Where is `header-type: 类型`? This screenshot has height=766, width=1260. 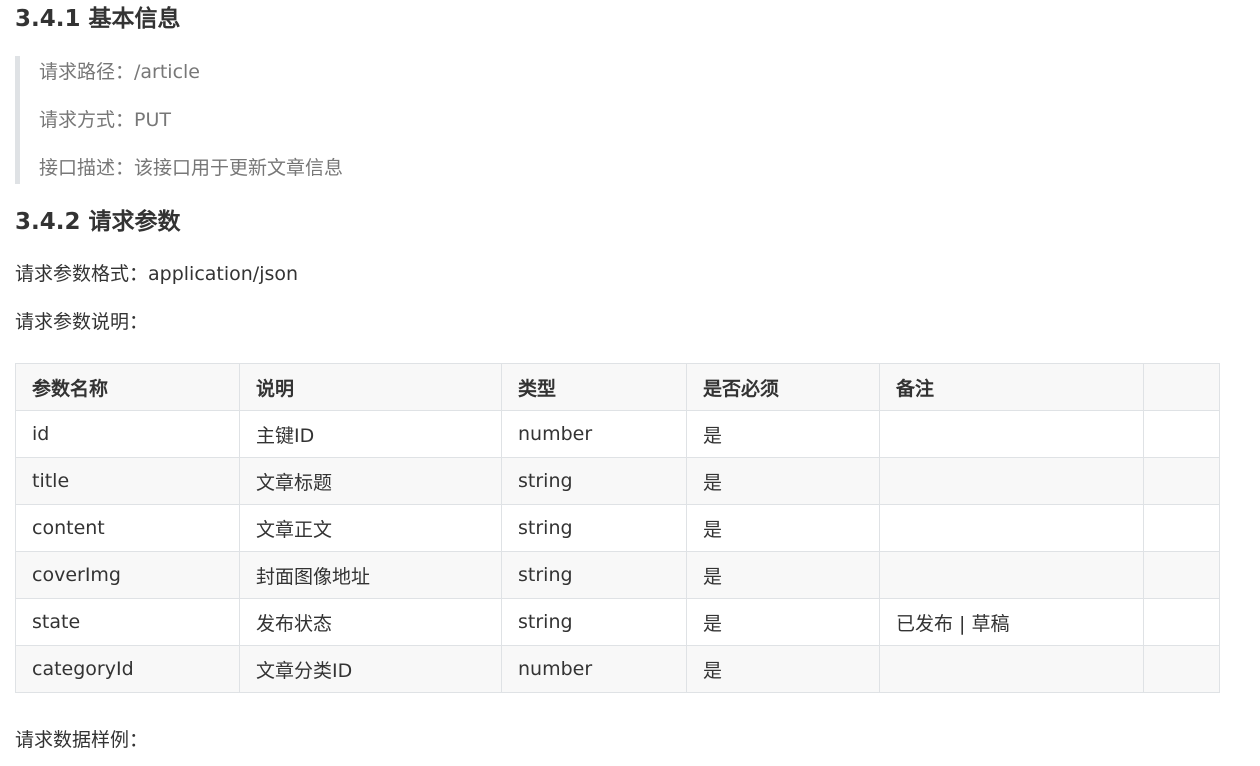
header-type: 类型 is located at coordinates (594, 387).